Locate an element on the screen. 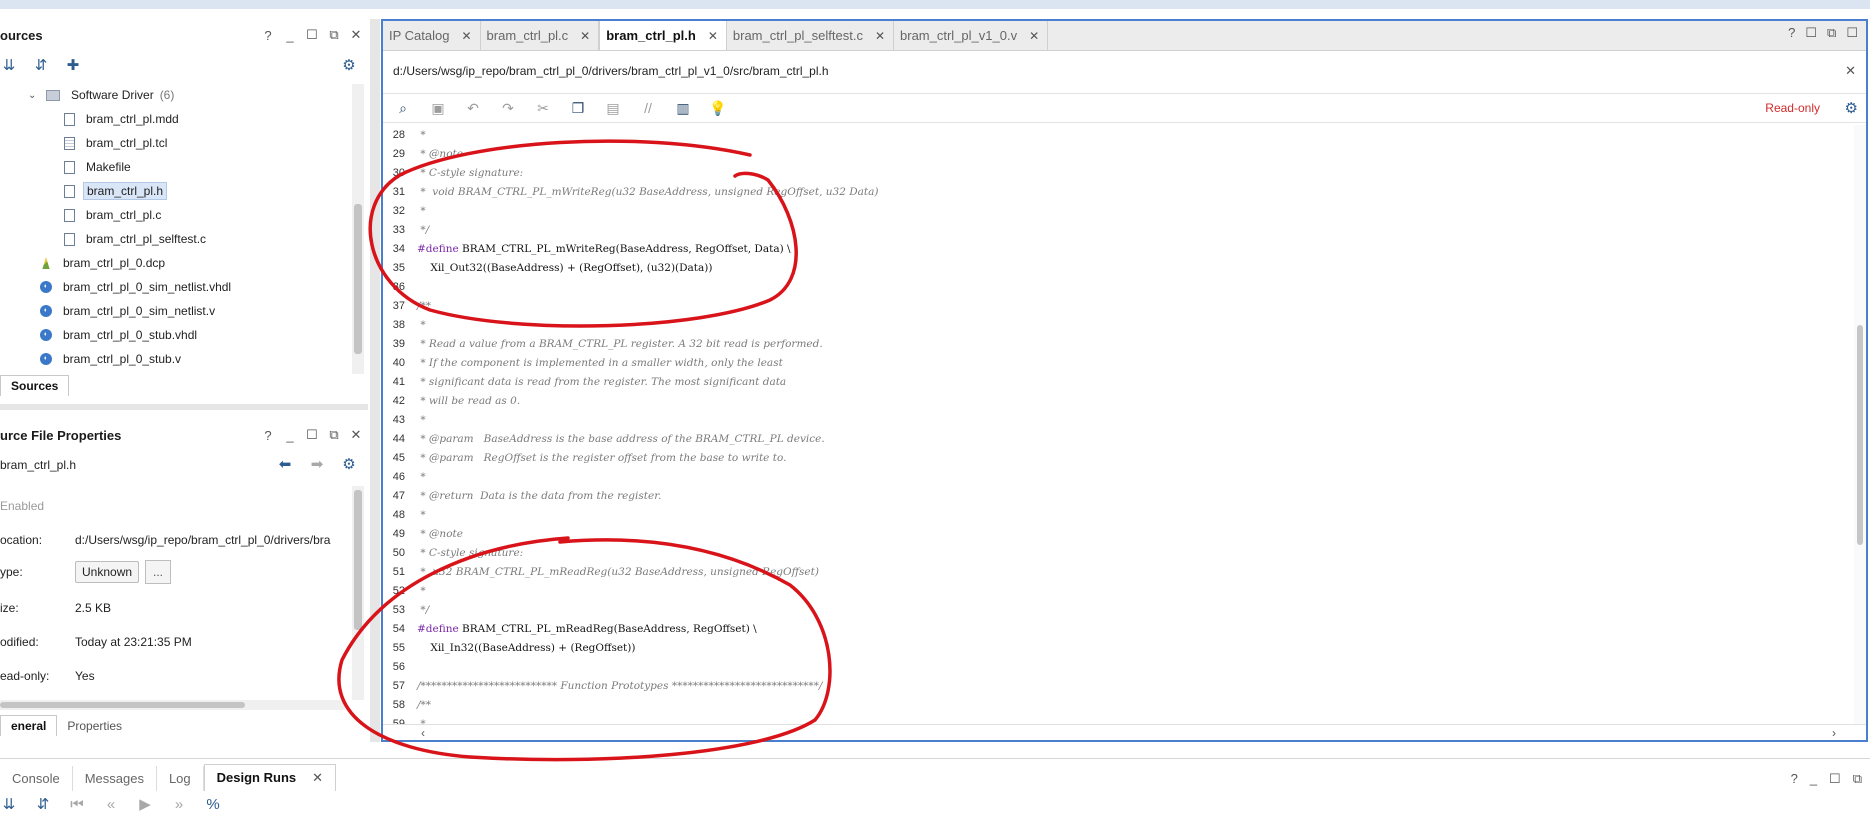 The width and height of the screenshot is (1870, 820). tab-general: eneral is located at coordinates (29, 725).